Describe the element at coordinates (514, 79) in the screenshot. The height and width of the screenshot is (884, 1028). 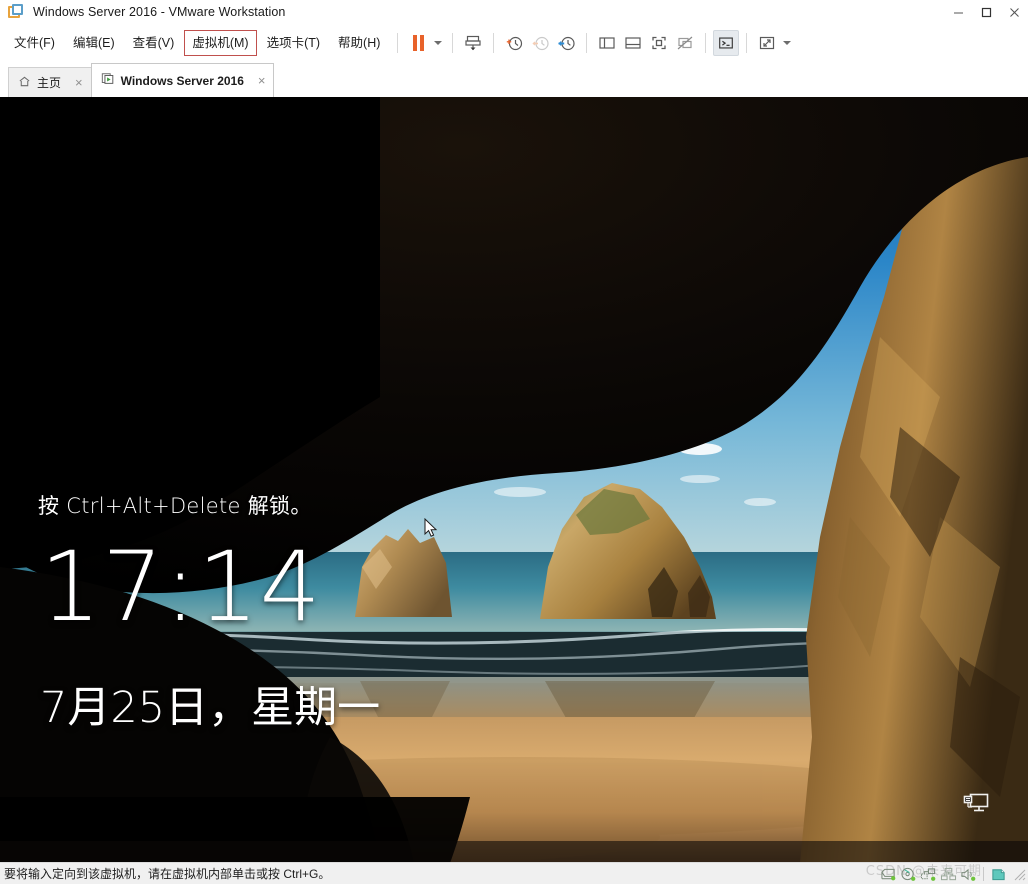
I see `tab-bar: 主页 × Windows Server 2016 ×` at that location.